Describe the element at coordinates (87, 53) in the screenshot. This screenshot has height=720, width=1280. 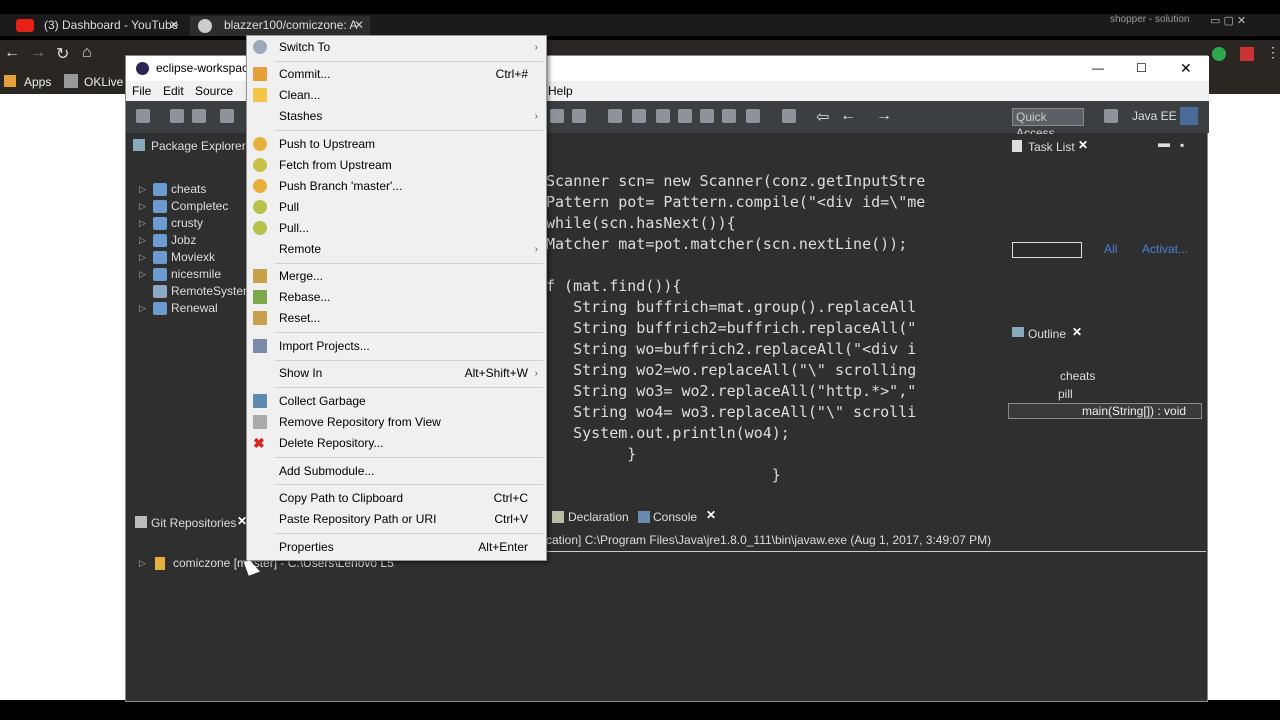
I see `home-icon: ⌂` at that location.